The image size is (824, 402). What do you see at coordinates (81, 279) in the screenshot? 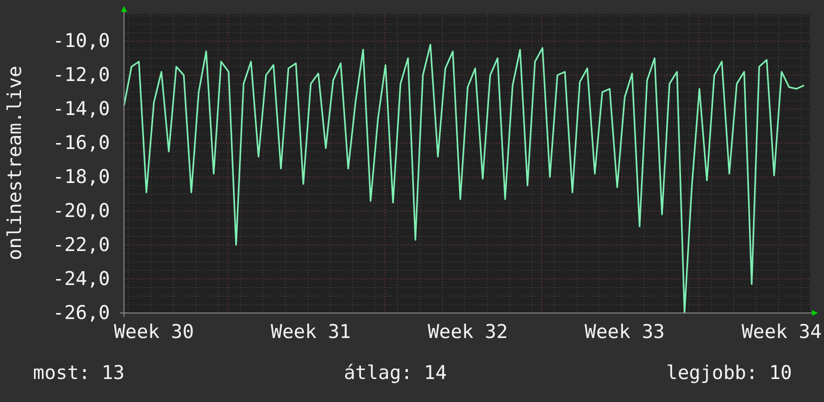
I see `y-tick-label: -24,0` at bounding box center [81, 279].